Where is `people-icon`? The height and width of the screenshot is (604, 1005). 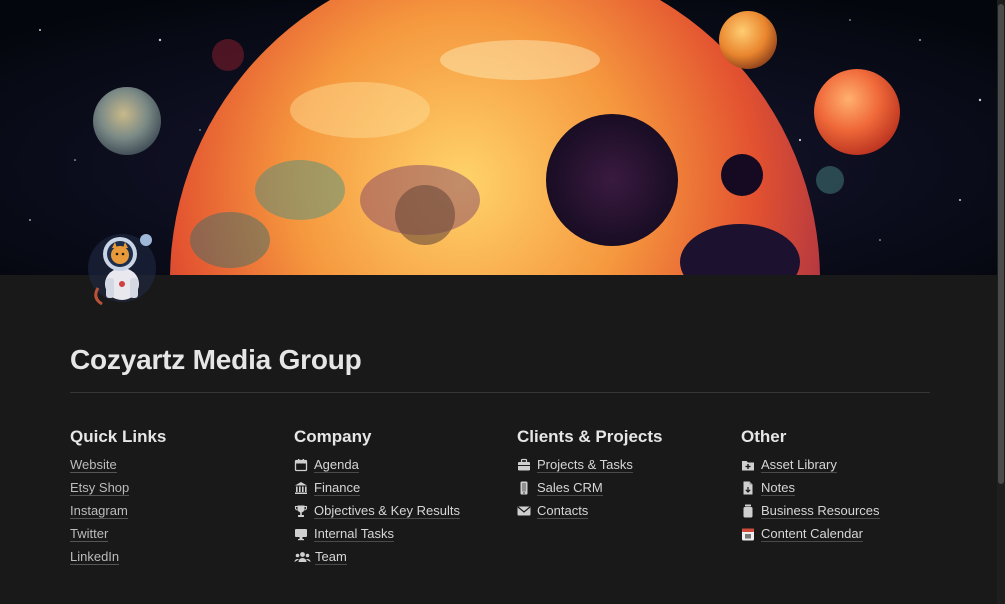
people-icon is located at coordinates (302, 557).